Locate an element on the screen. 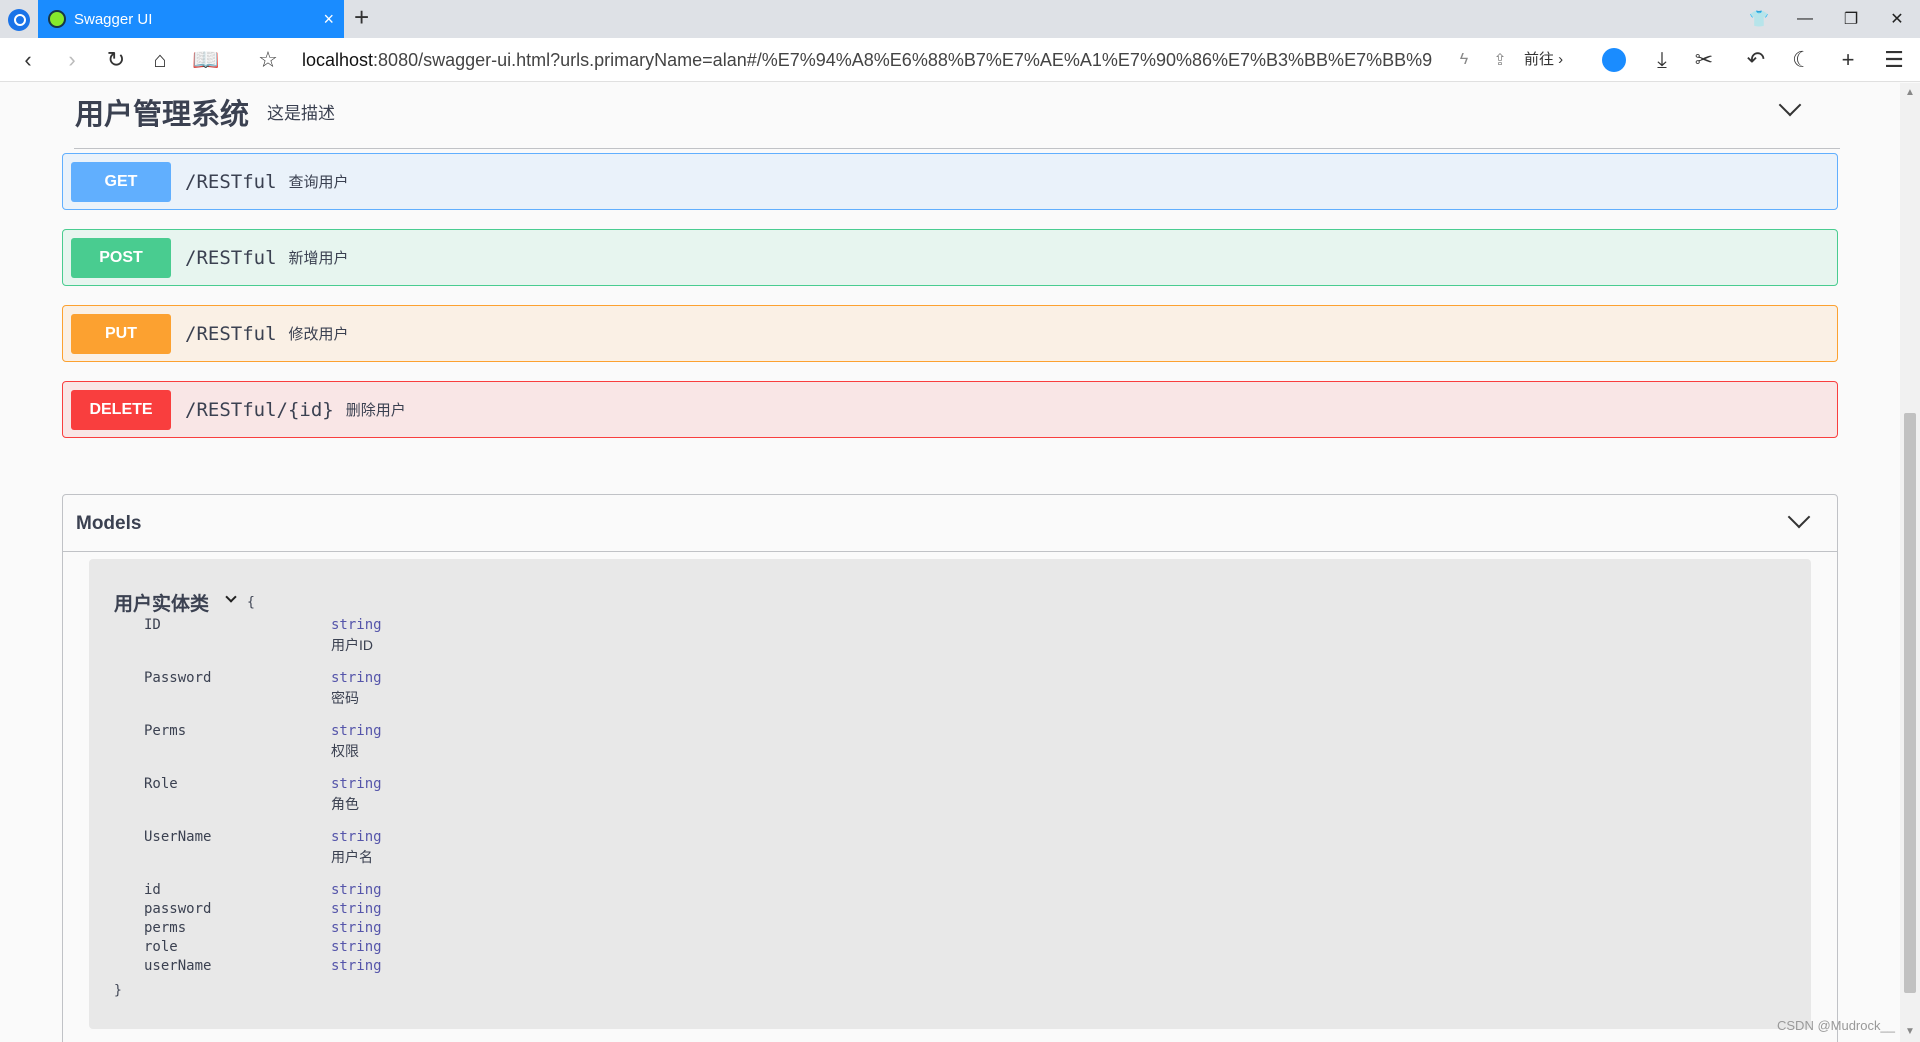 Image resolution: width=1920 pixels, height=1042 pixels. reload-icon: ↻ is located at coordinates (116, 60).